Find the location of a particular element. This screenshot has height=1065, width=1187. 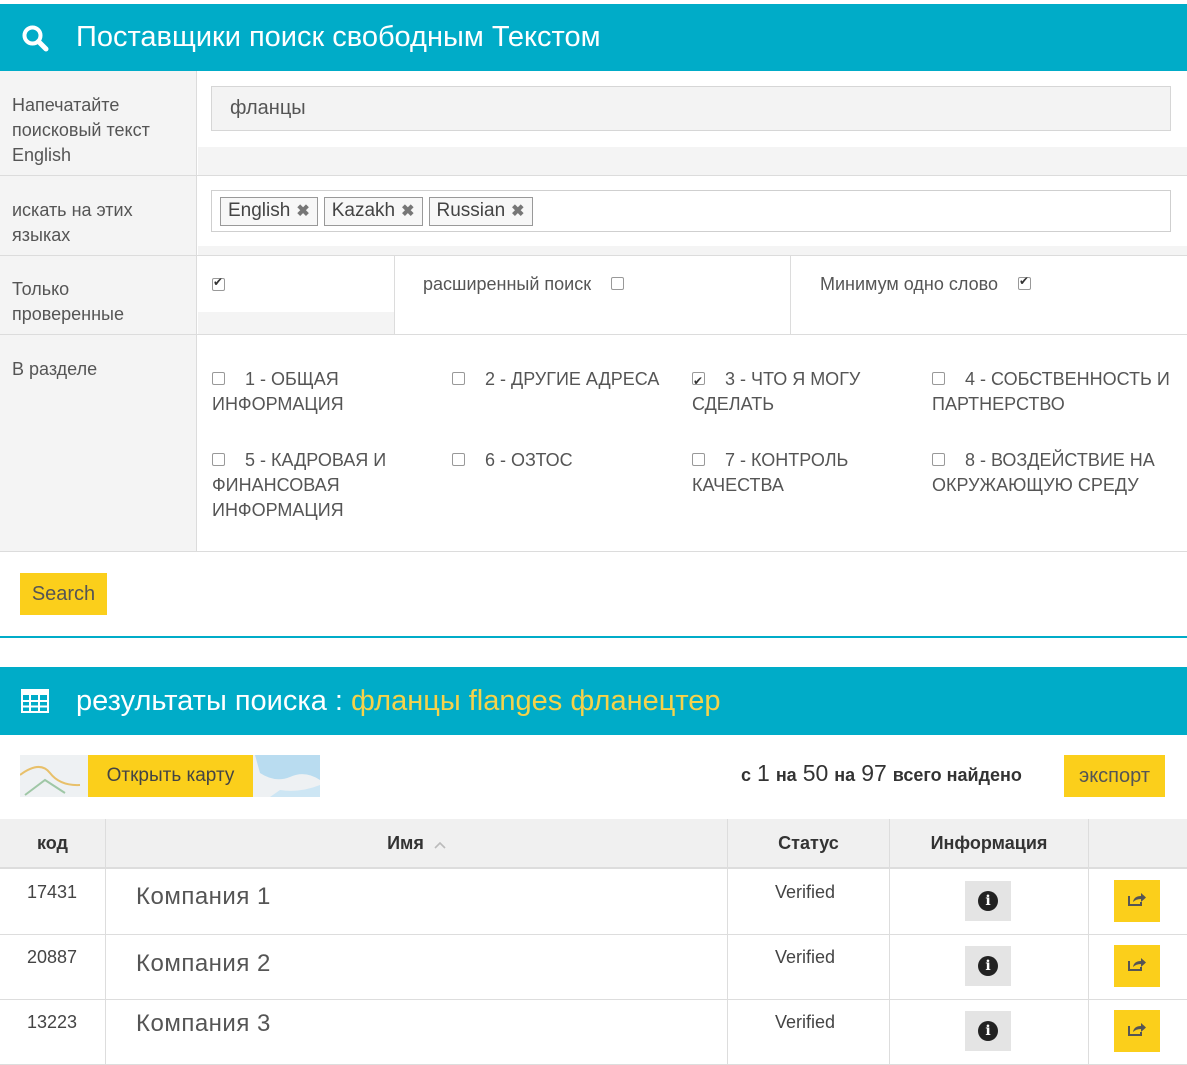

map-thumbnail: Открыть карту is located at coordinates (170, 776).